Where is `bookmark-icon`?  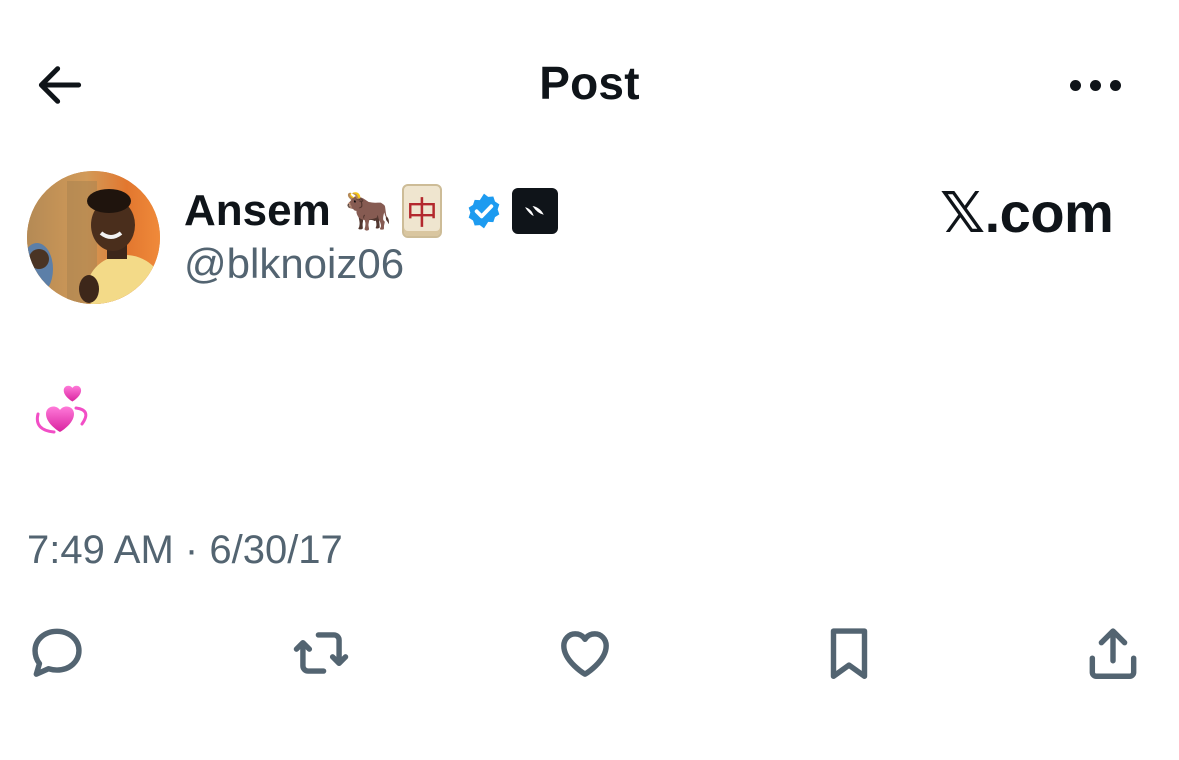
bookmark-icon is located at coordinates (849, 653).